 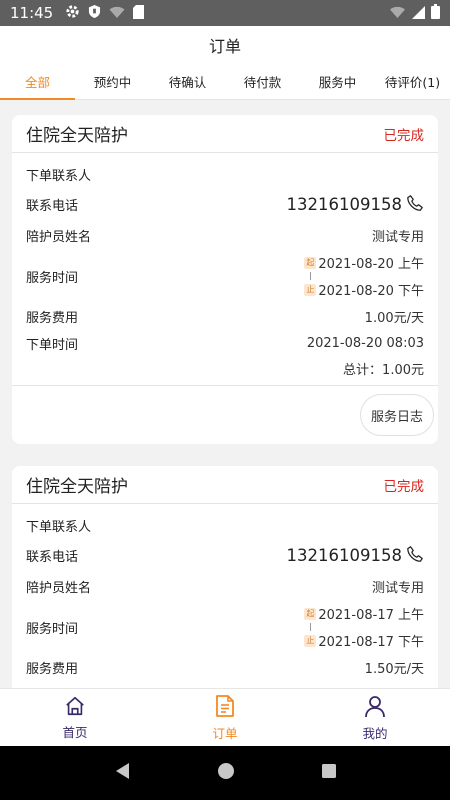 I want to click on tab-label: 待评价(1), so click(x=412, y=82).